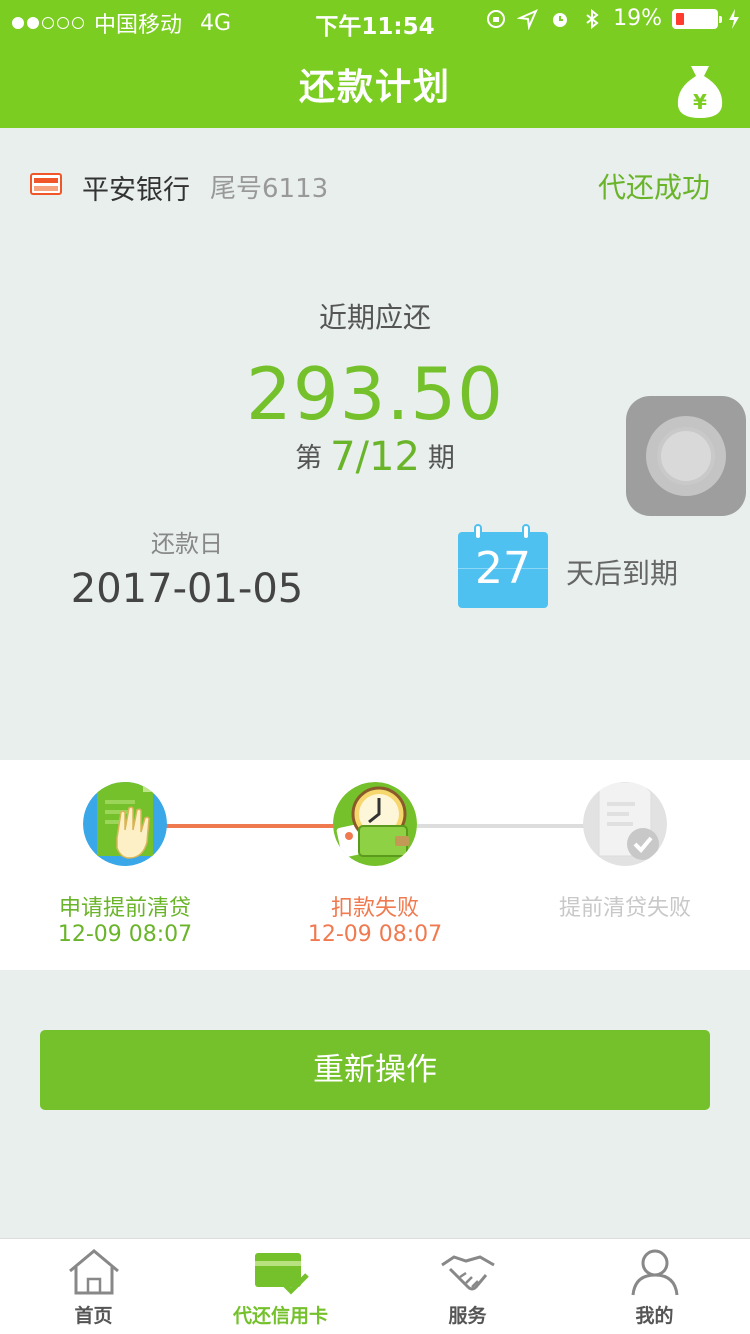 This screenshot has width=750, height=1334. I want to click on money-bag-icon: ¥, so click(700, 91).